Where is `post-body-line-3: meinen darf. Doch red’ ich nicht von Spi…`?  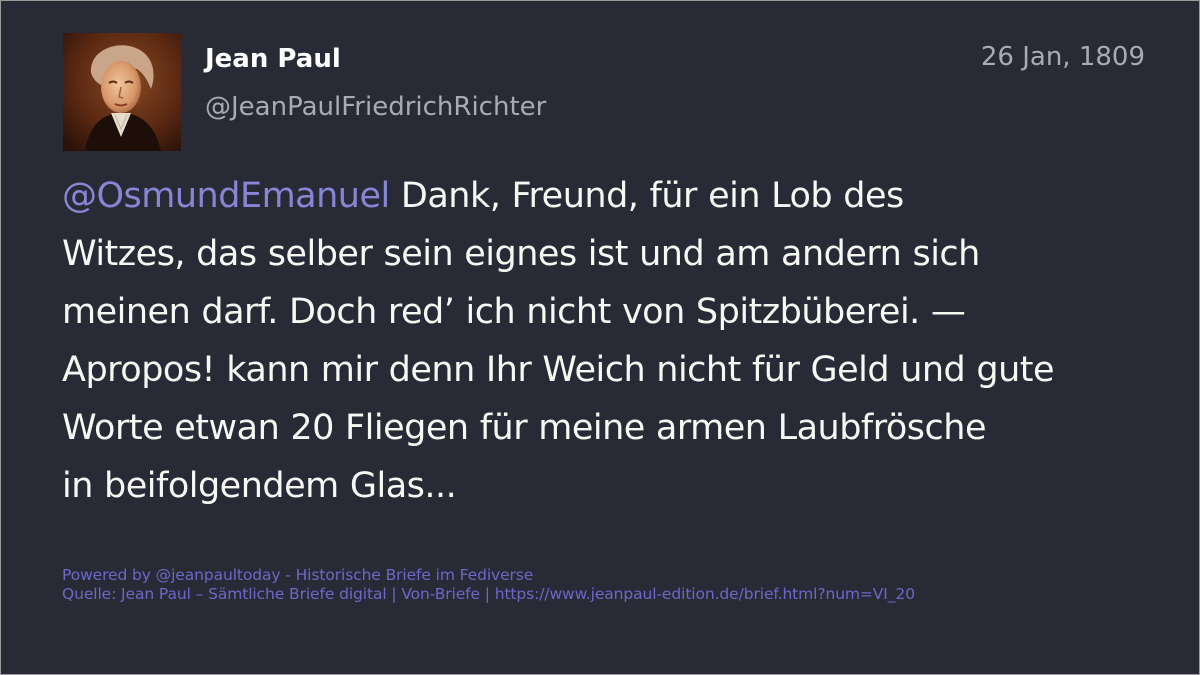 post-body-line-3: meinen darf. Doch red’ ich nicht von Spi… is located at coordinates (514, 312).